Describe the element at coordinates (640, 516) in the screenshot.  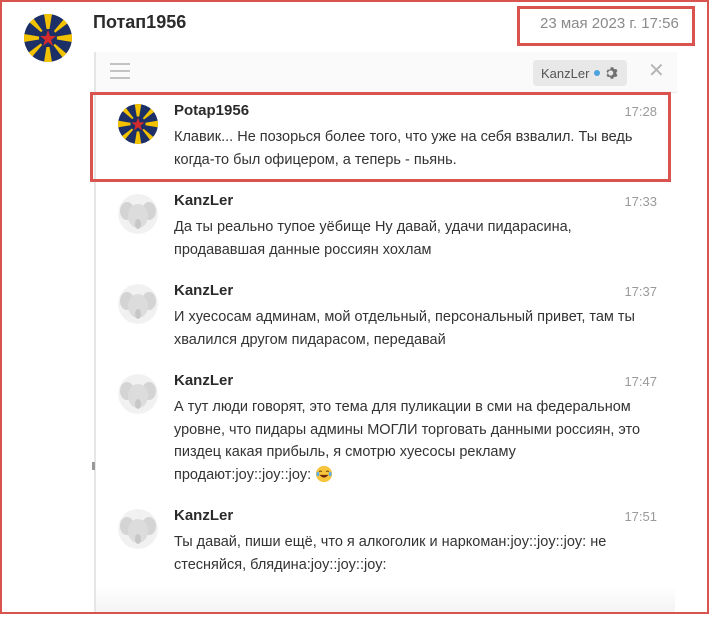
I see `message-time: 17:51` at that location.